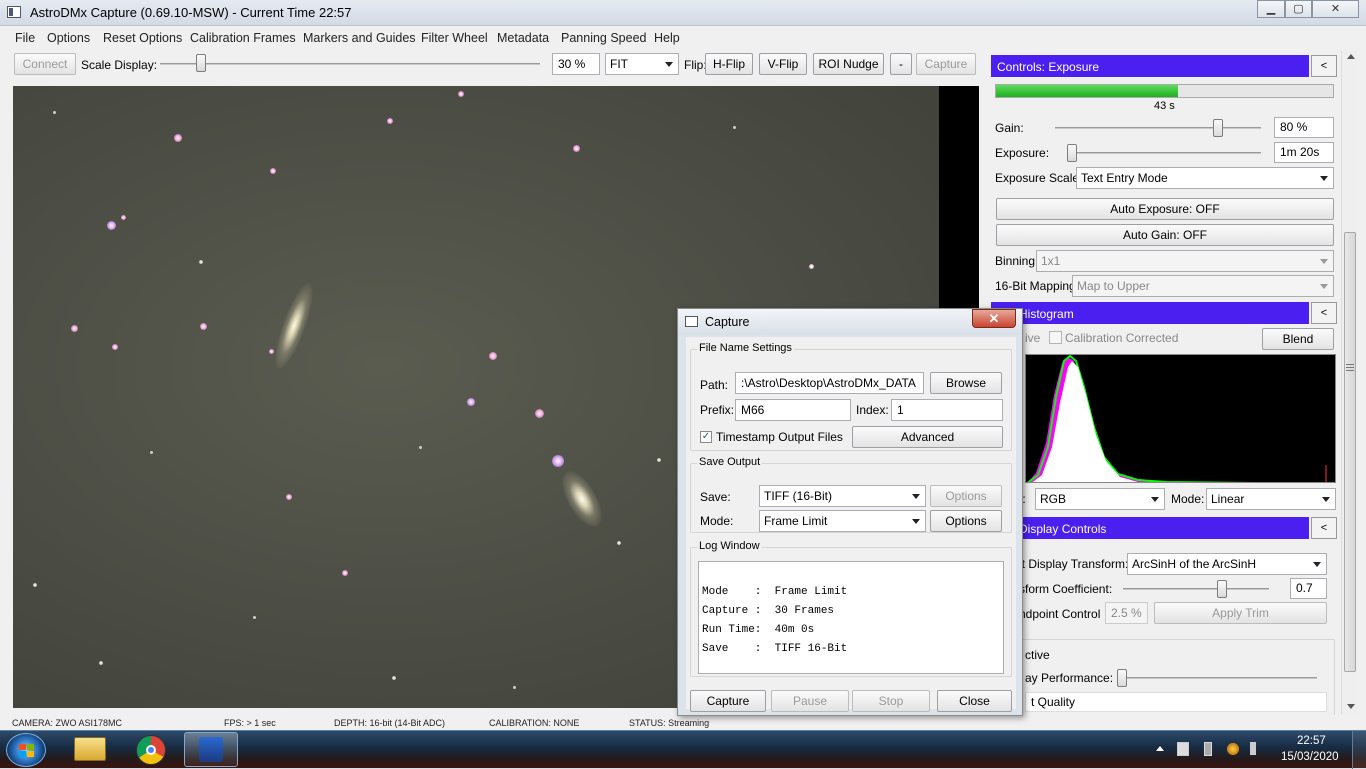 This screenshot has width=1366, height=769. Describe the element at coordinates (1311, 741) in the screenshot. I see `clock-time: 22:57` at that location.